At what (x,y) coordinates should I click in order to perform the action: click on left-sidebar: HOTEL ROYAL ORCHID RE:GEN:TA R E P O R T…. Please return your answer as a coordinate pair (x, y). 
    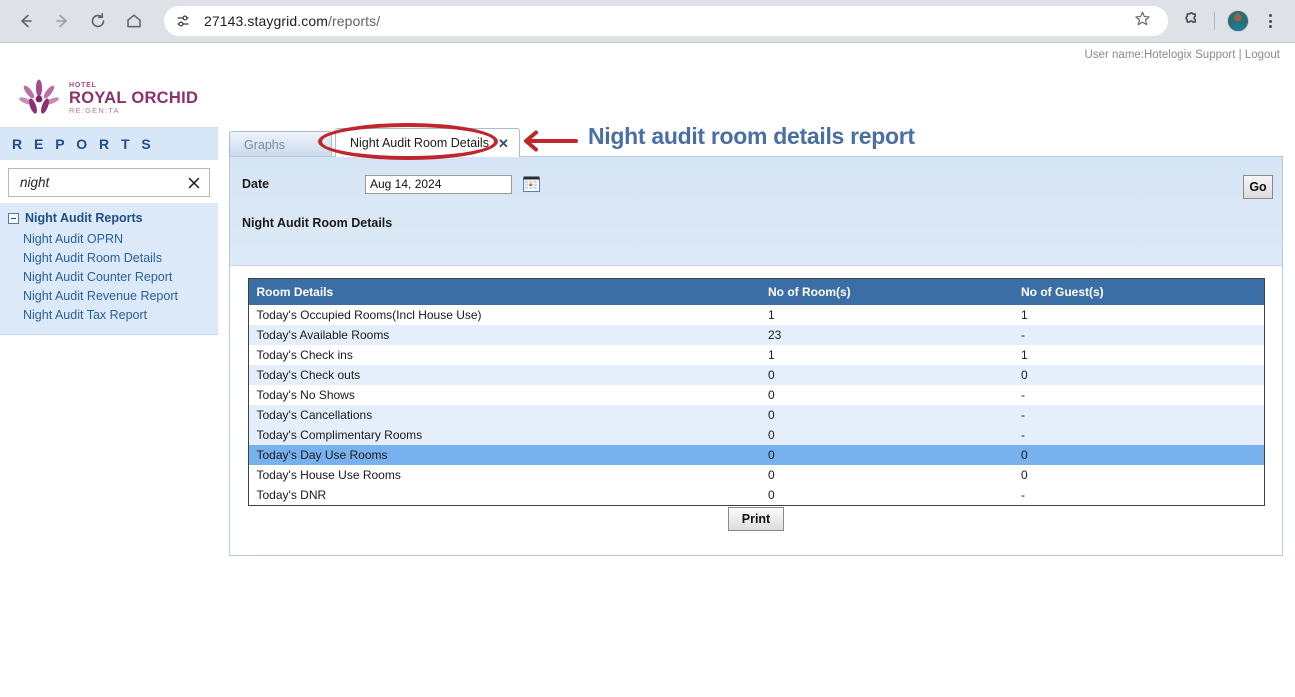
    Looking at the image, I should click on (109, 202).